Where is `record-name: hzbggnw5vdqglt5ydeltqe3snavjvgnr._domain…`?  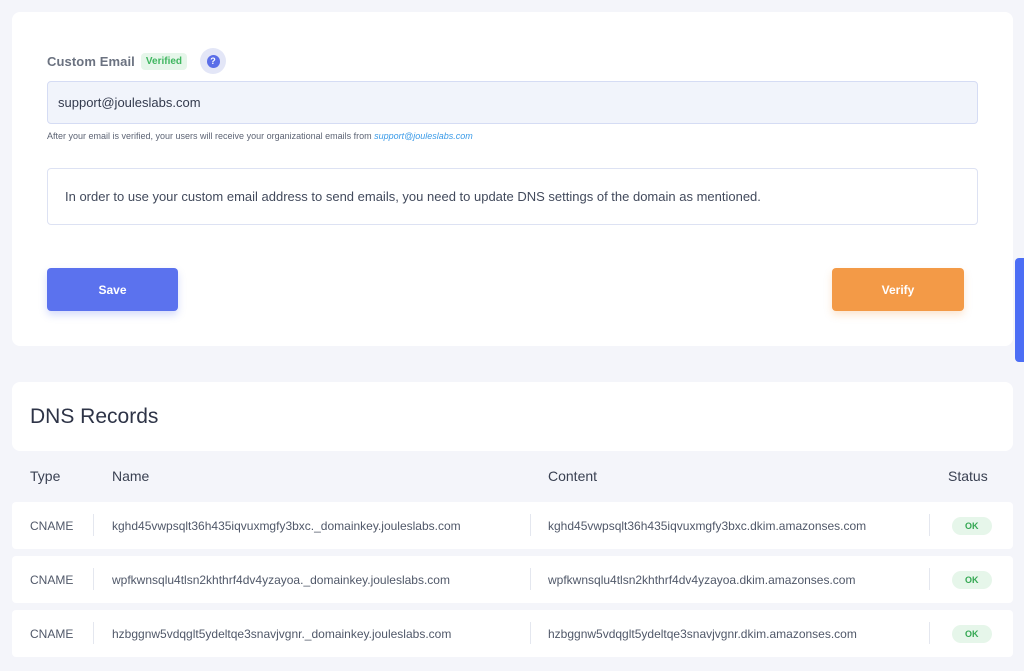 record-name: hzbggnw5vdqglt5ydeltqe3snavjvgnr._domain… is located at coordinates (282, 633).